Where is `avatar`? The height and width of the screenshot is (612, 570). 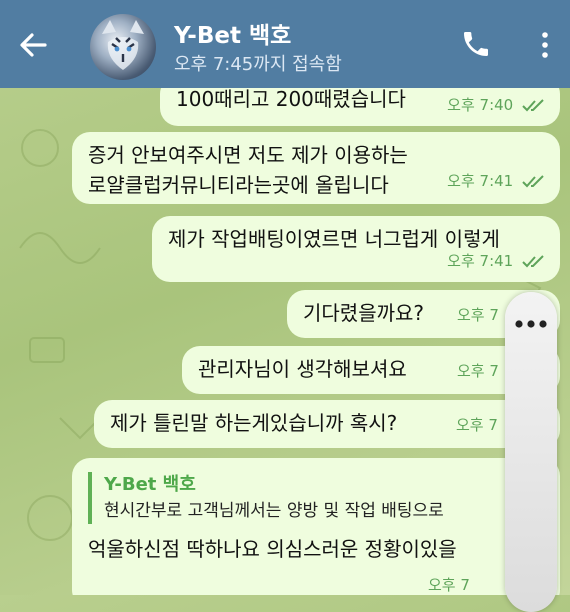
avatar is located at coordinates (123, 47).